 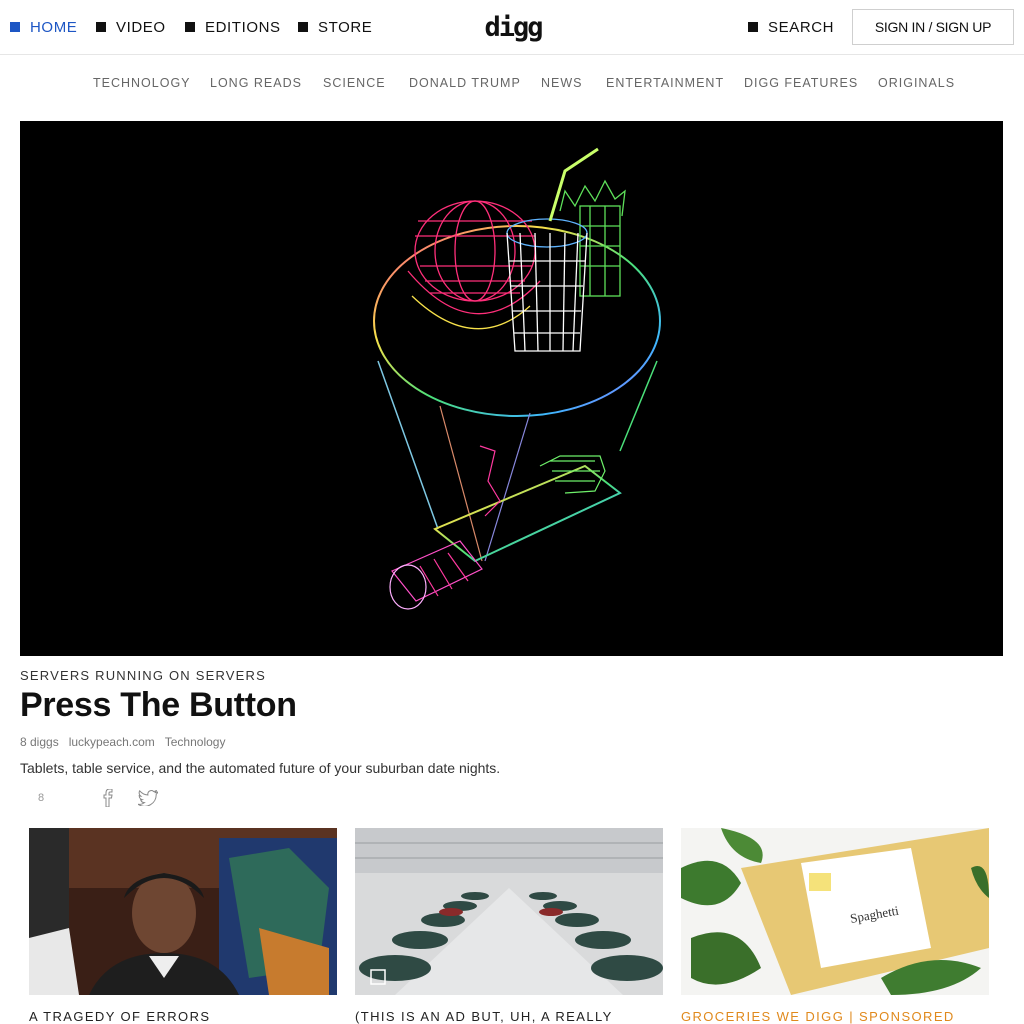 I want to click on portrait-photo, so click(x=183, y=911).